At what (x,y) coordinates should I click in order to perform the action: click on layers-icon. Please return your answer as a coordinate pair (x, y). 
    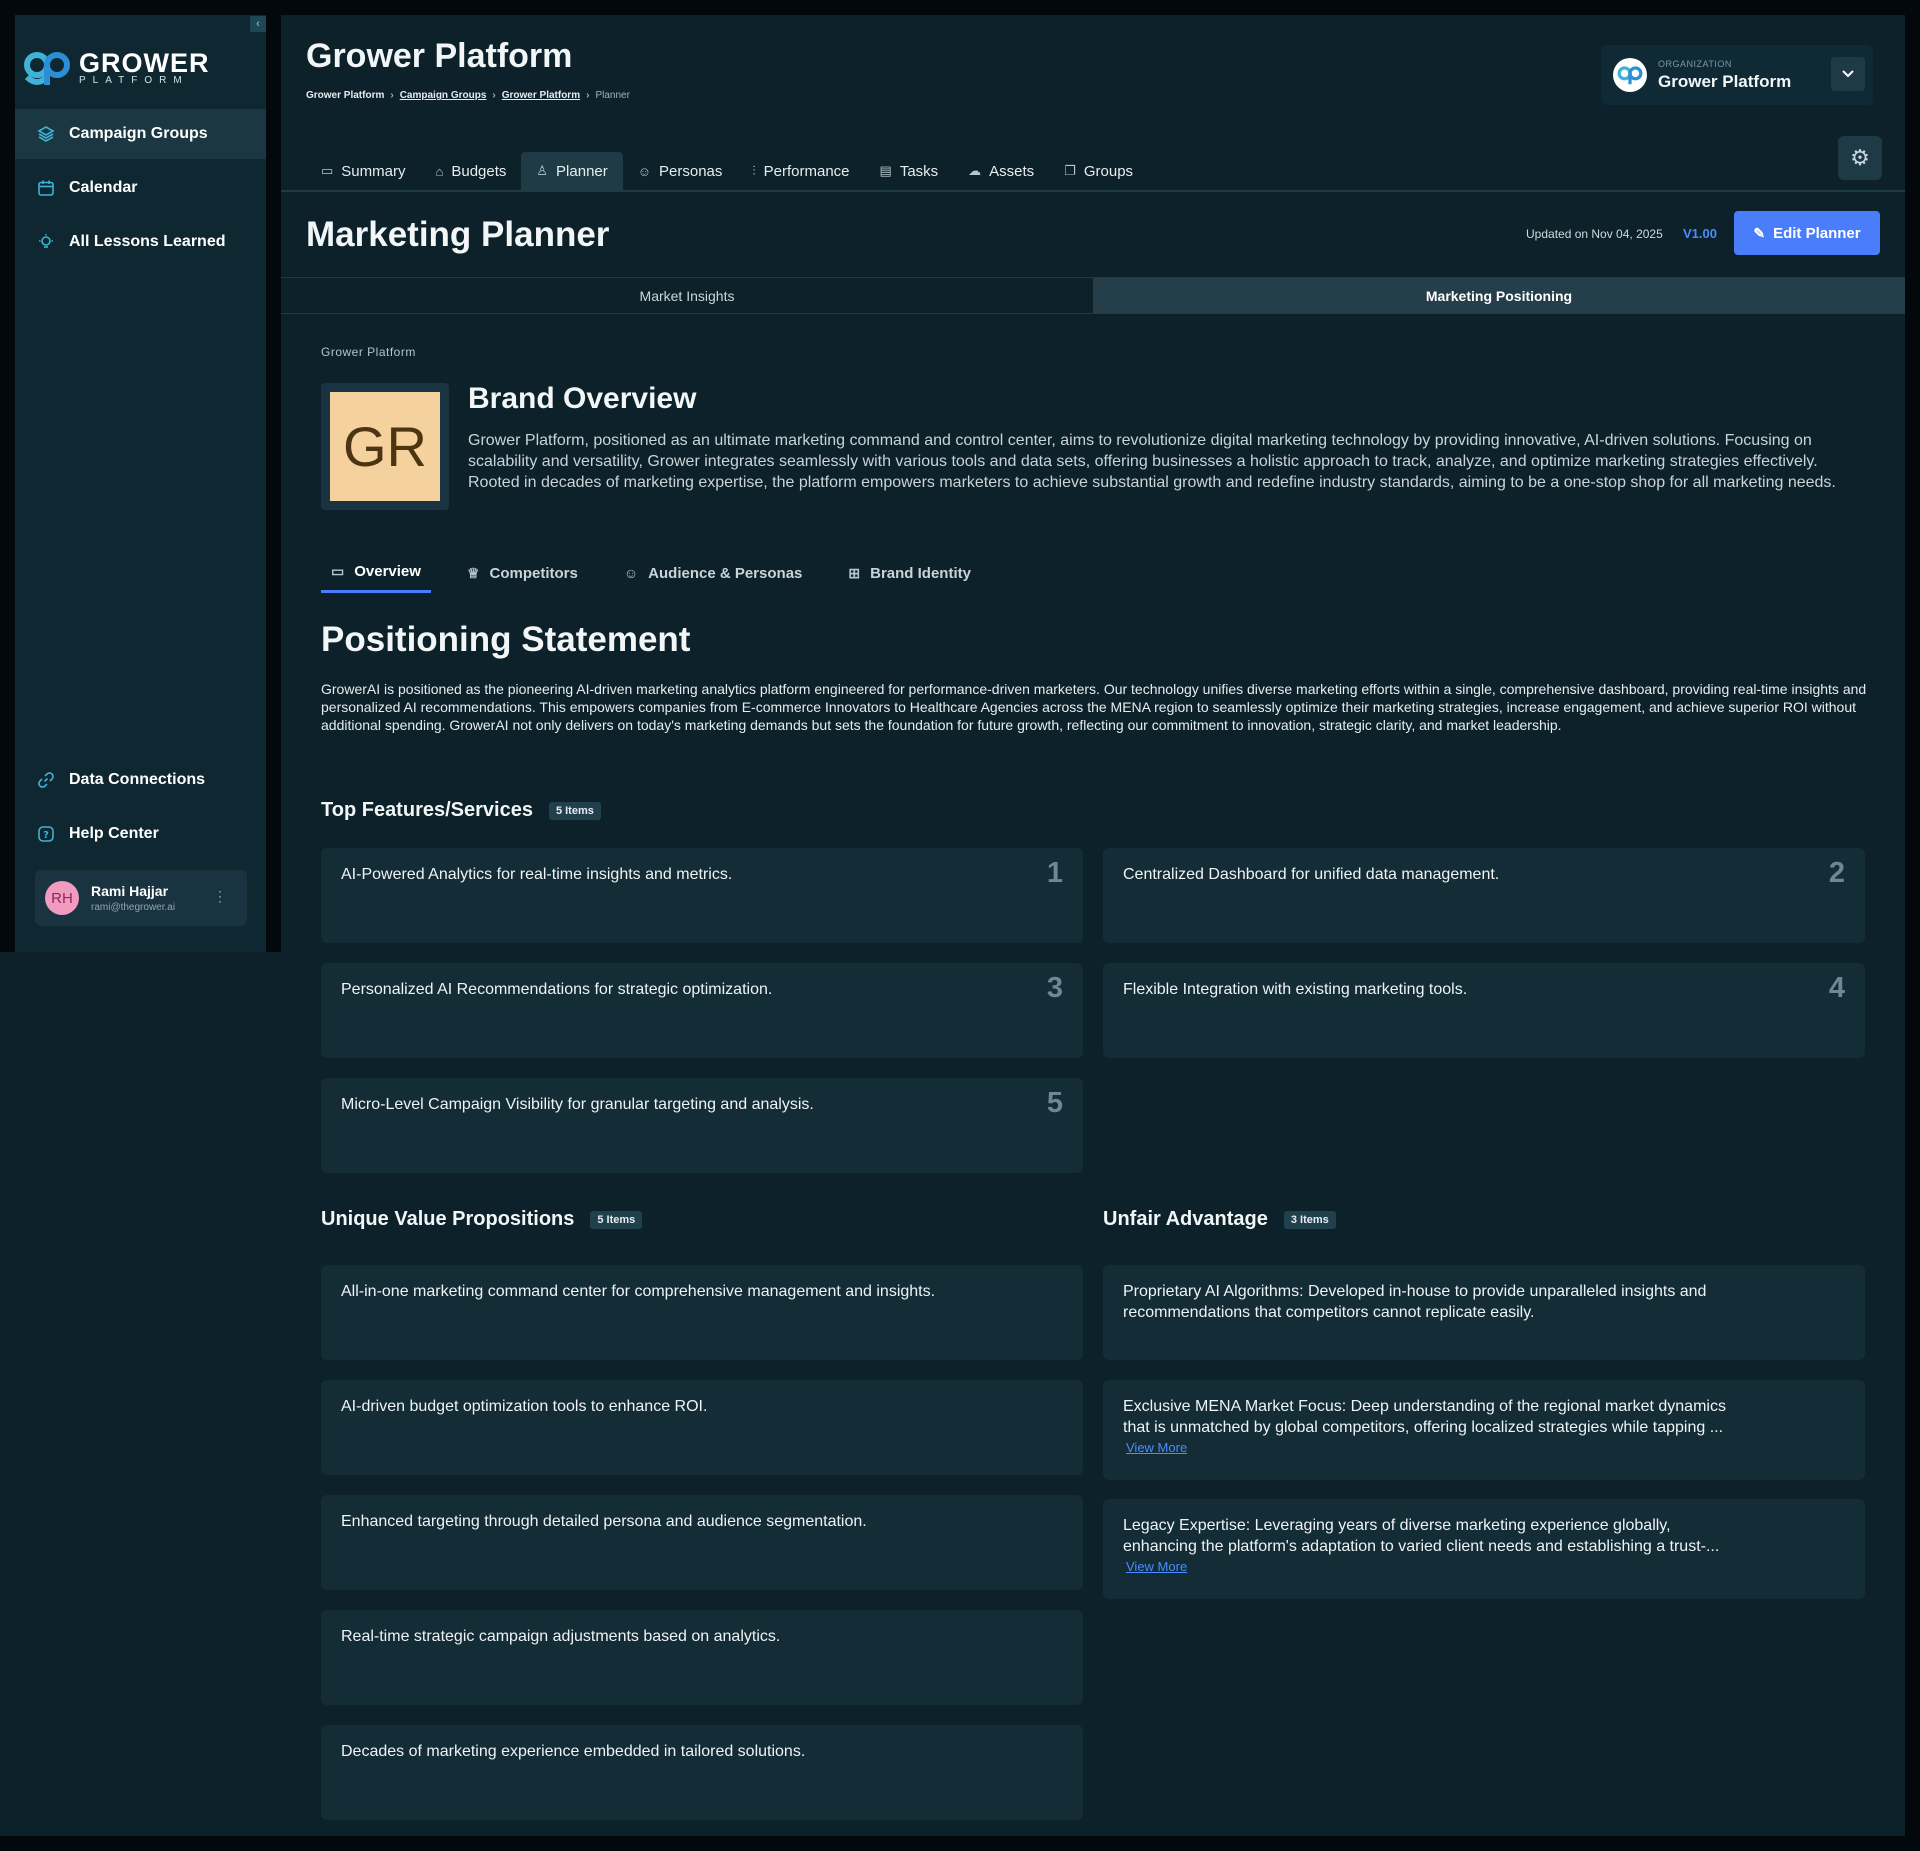
    Looking at the image, I should click on (46, 134).